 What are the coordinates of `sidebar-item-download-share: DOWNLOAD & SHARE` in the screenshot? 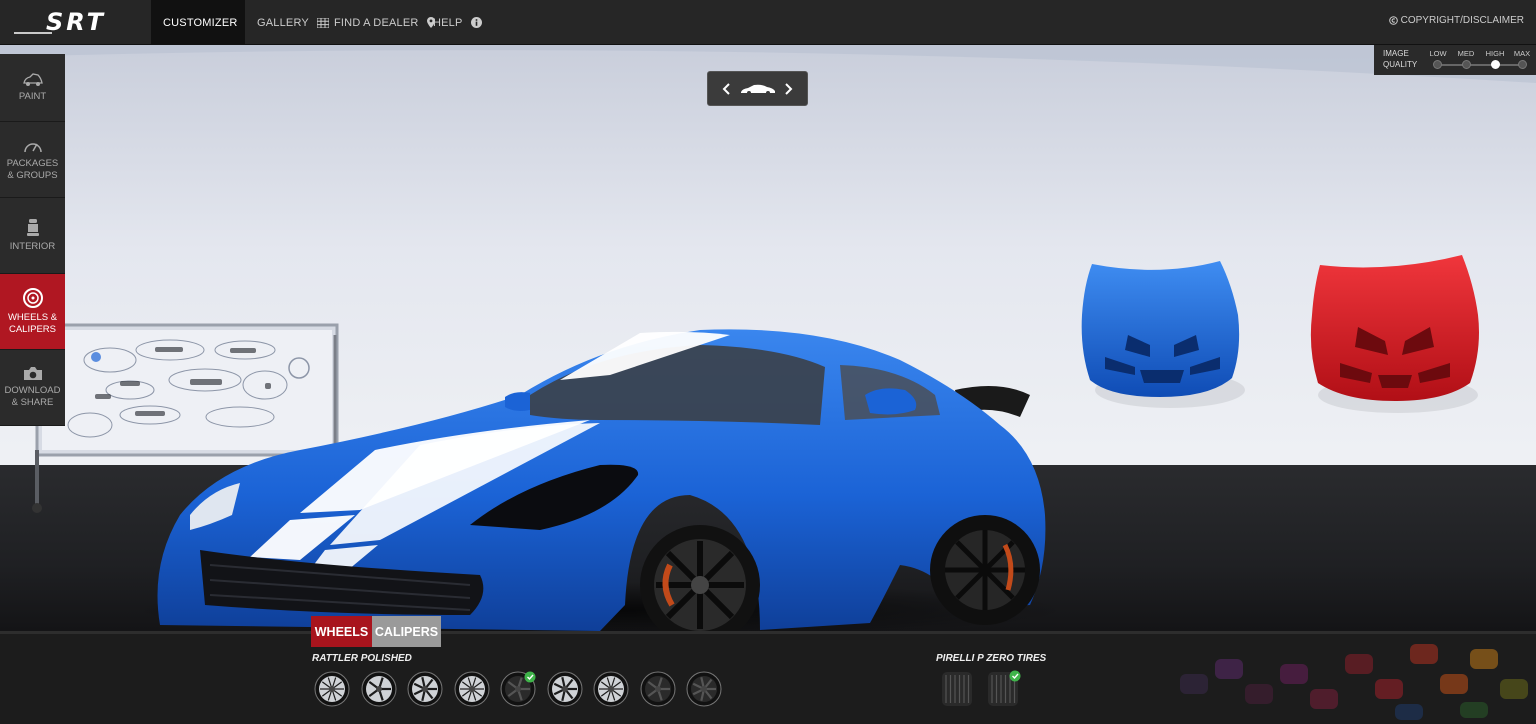 It's located at (32, 388).